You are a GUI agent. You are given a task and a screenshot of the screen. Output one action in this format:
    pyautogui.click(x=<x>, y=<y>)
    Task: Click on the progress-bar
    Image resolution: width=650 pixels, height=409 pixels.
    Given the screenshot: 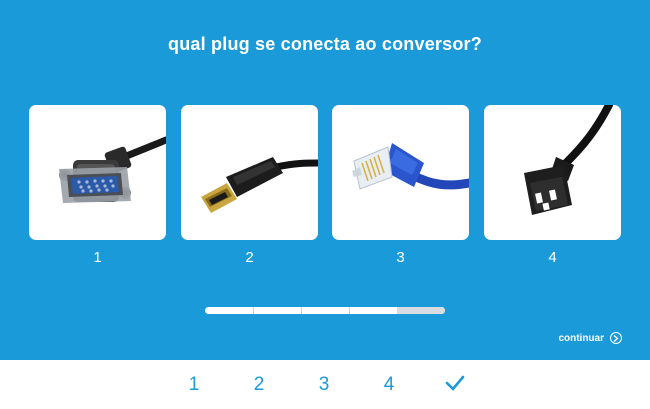 What is the action you would take?
    pyautogui.click(x=325, y=310)
    